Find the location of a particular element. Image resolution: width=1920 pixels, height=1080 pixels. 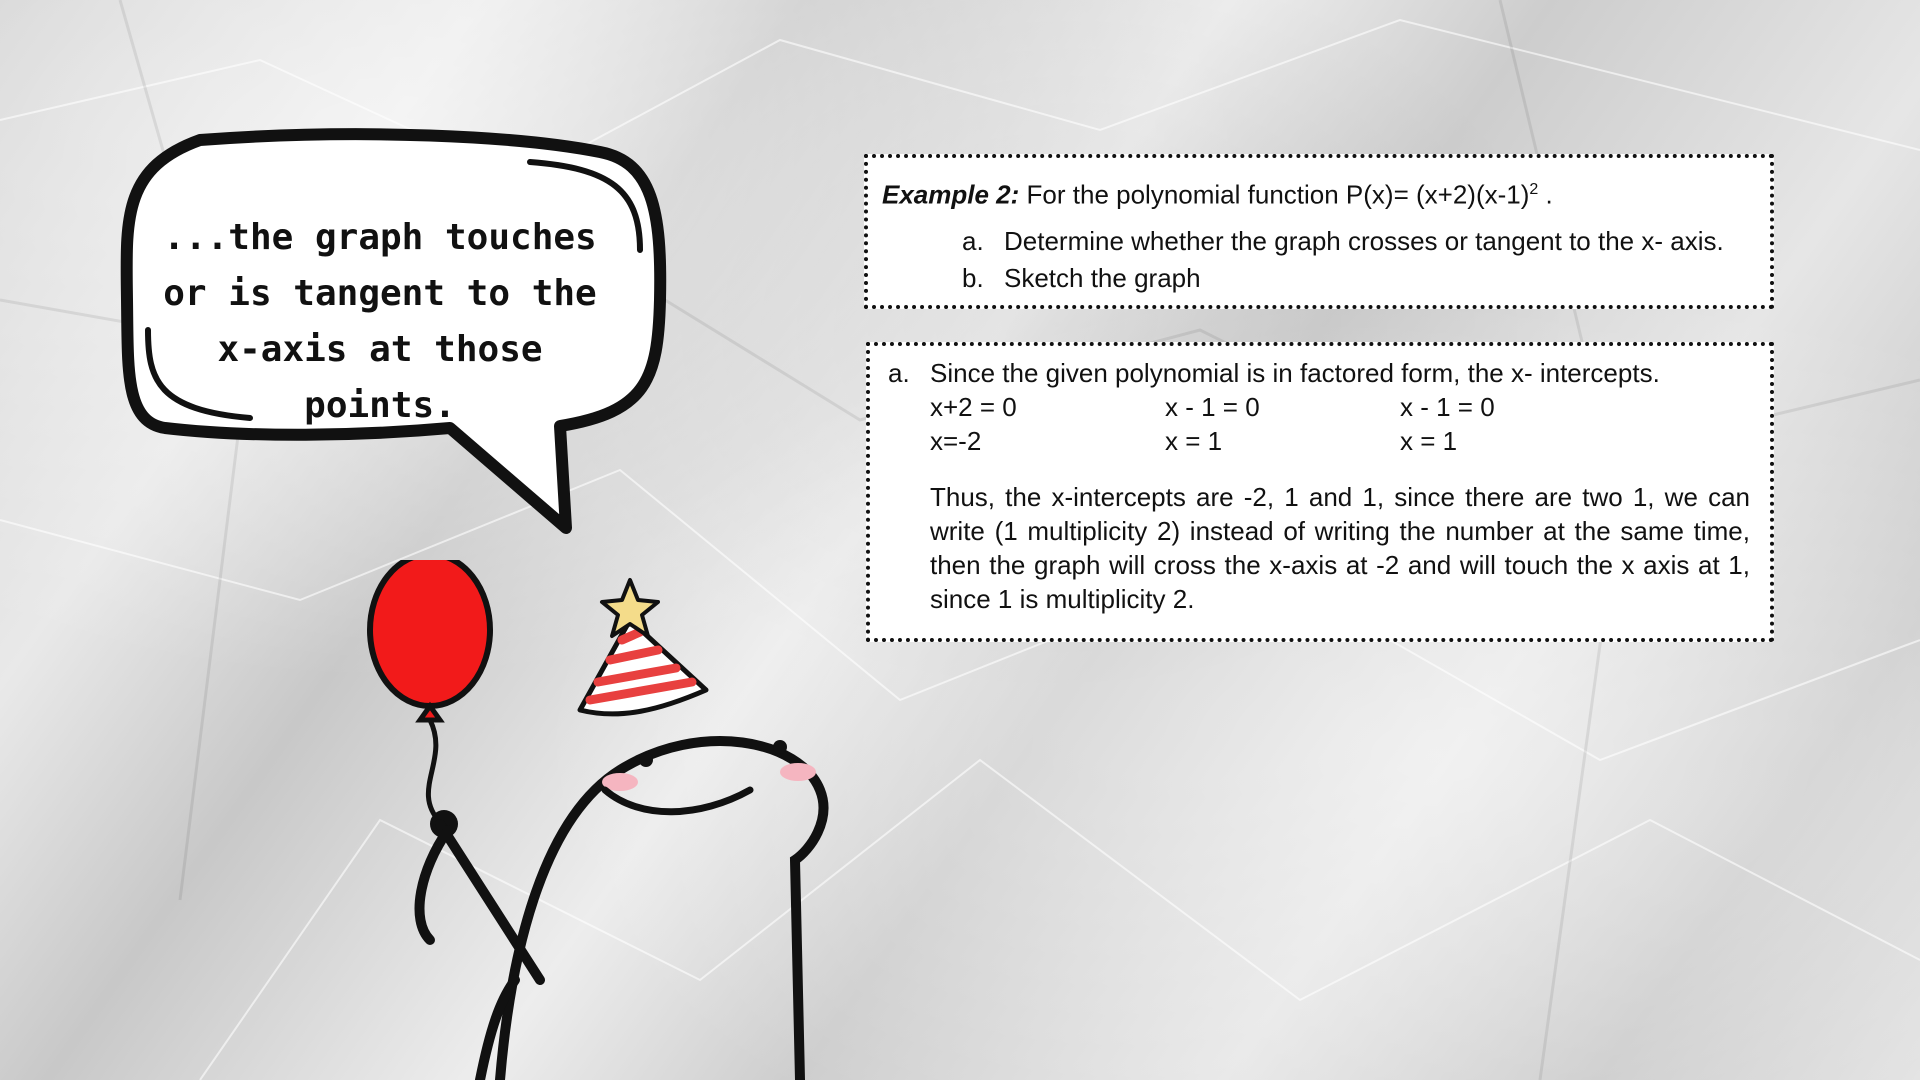

party-character-illustration is located at coordinates (598, 820).